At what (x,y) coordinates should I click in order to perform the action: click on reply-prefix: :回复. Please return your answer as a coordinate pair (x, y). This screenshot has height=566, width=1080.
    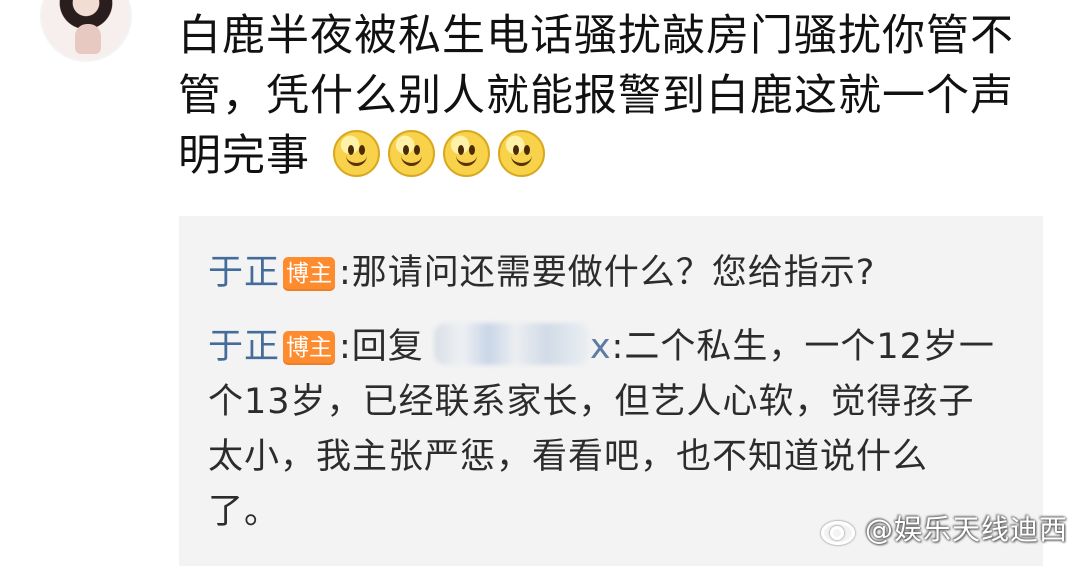
    Looking at the image, I should click on (381, 347).